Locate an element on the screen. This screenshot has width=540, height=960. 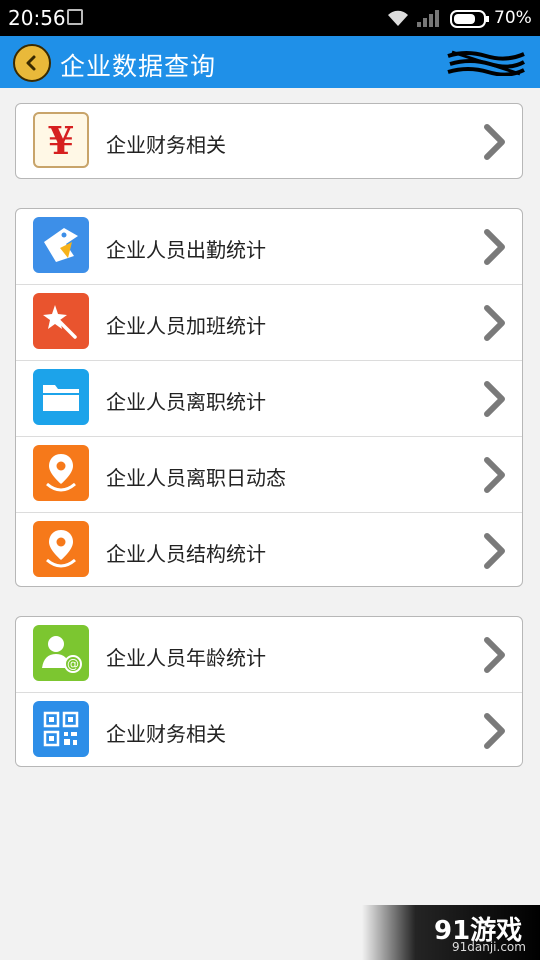
list-item: 企业财务相关 is located at coordinates (269, 729).